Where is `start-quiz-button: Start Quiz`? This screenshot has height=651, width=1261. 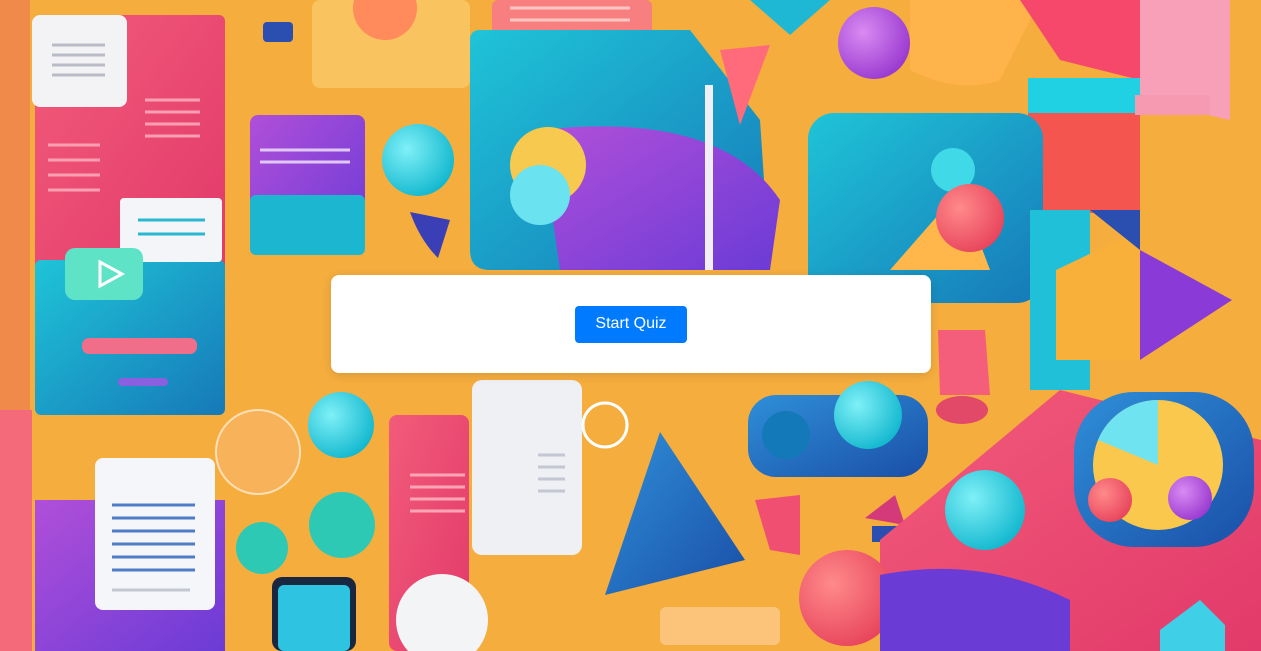 start-quiz-button: Start Quiz is located at coordinates (631, 324).